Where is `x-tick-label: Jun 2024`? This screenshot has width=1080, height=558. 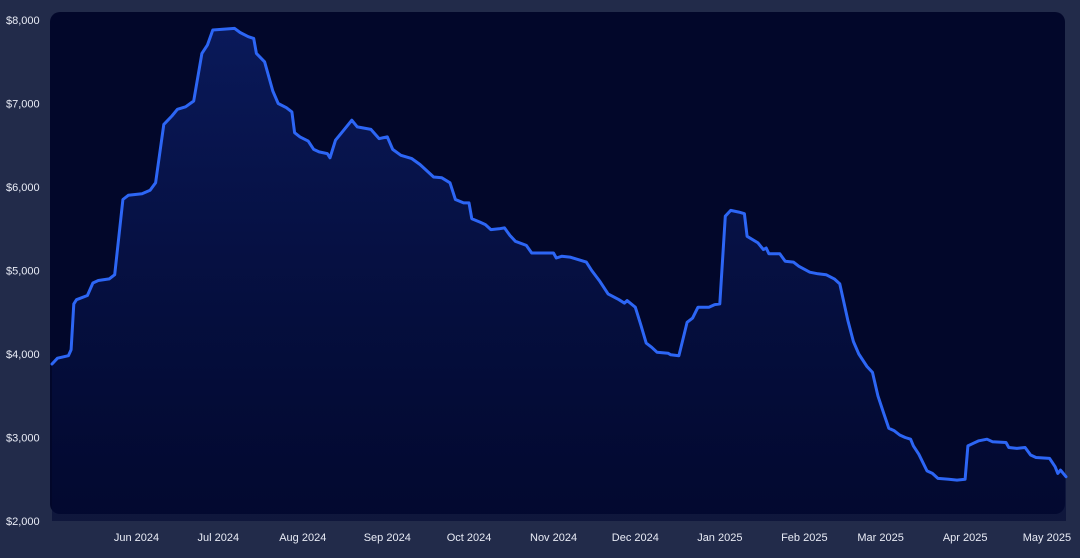 x-tick-label: Jun 2024 is located at coordinates (136, 538).